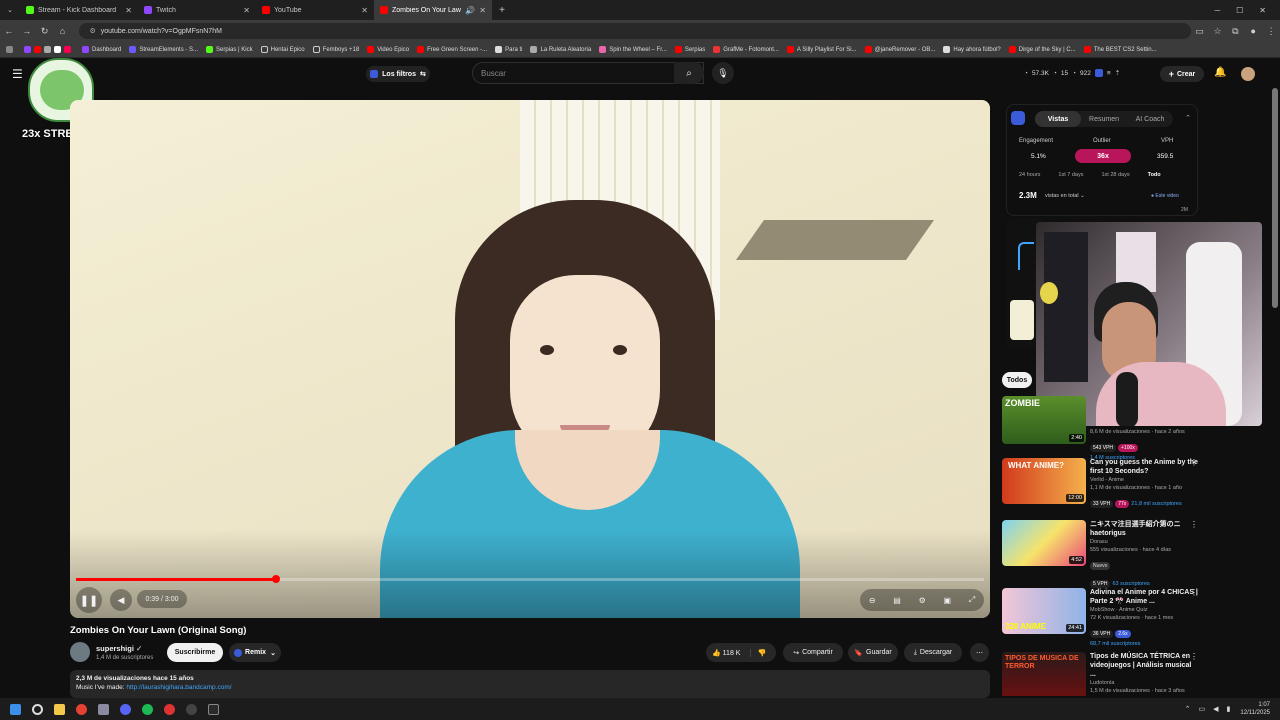 This screenshot has width=1280, height=720. Describe the element at coordinates (103, 709) in the screenshot. I see `app-icon` at that location.